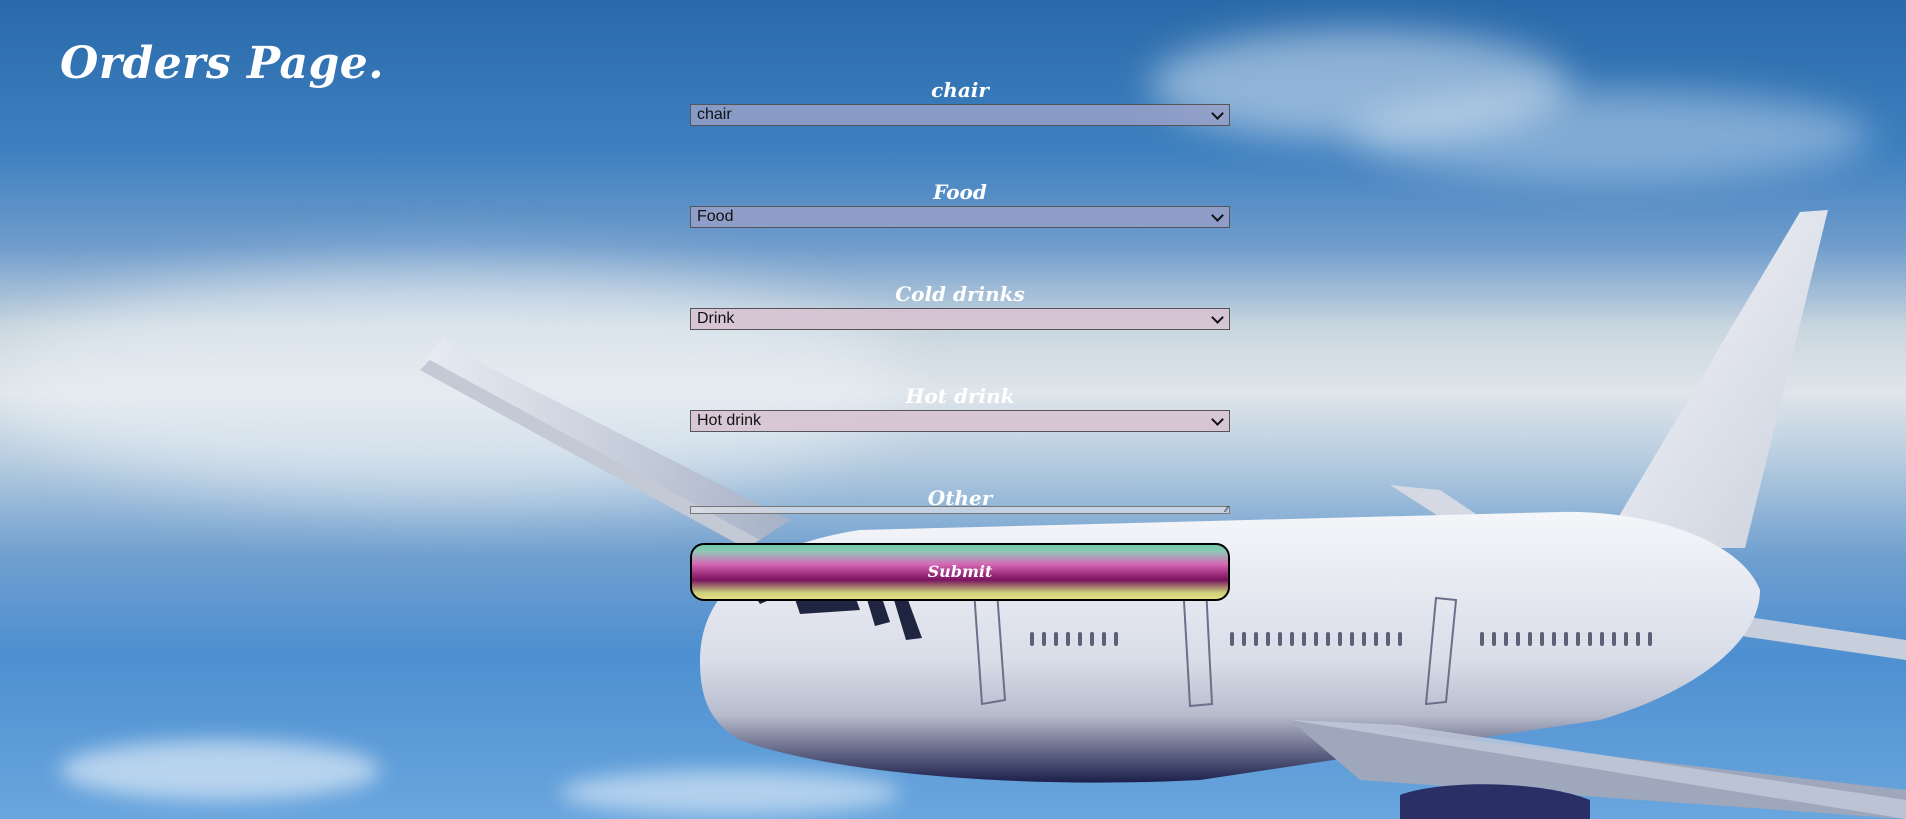 The image size is (1906, 819). What do you see at coordinates (714, 114) in the screenshot?
I see `chair-select-value: chair` at bounding box center [714, 114].